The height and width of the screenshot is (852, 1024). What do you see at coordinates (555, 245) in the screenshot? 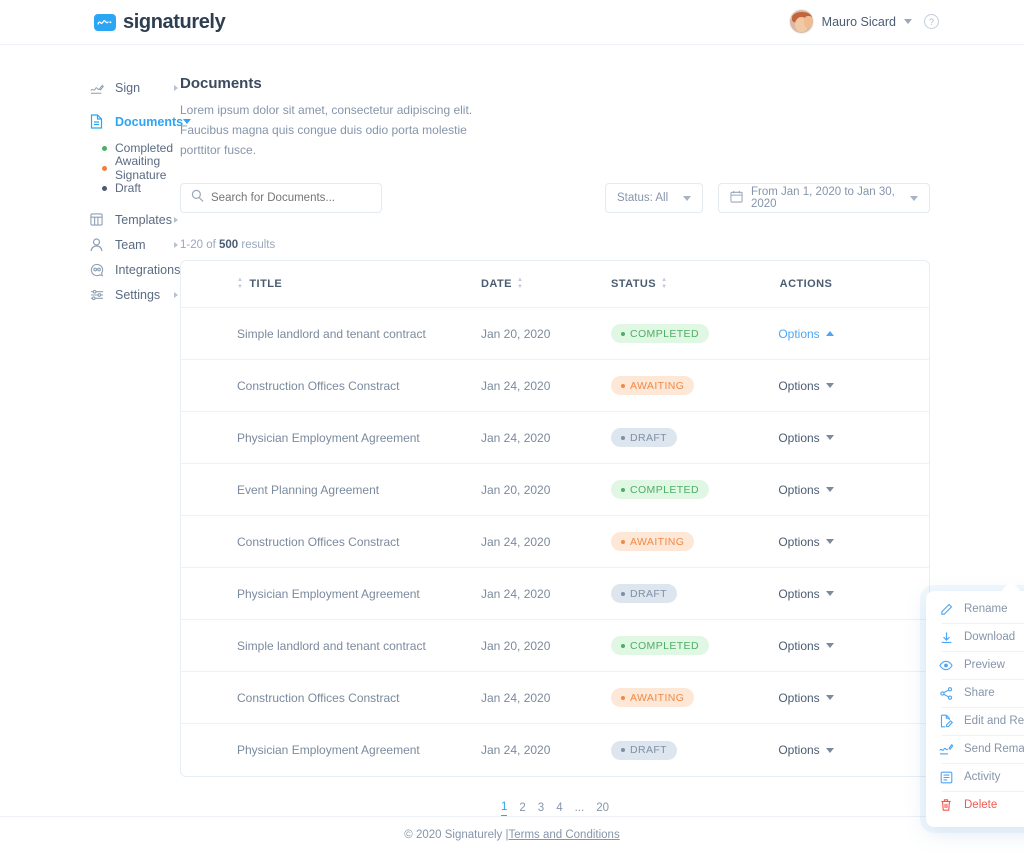
I see `result-count: 1-20 of 500 results` at bounding box center [555, 245].